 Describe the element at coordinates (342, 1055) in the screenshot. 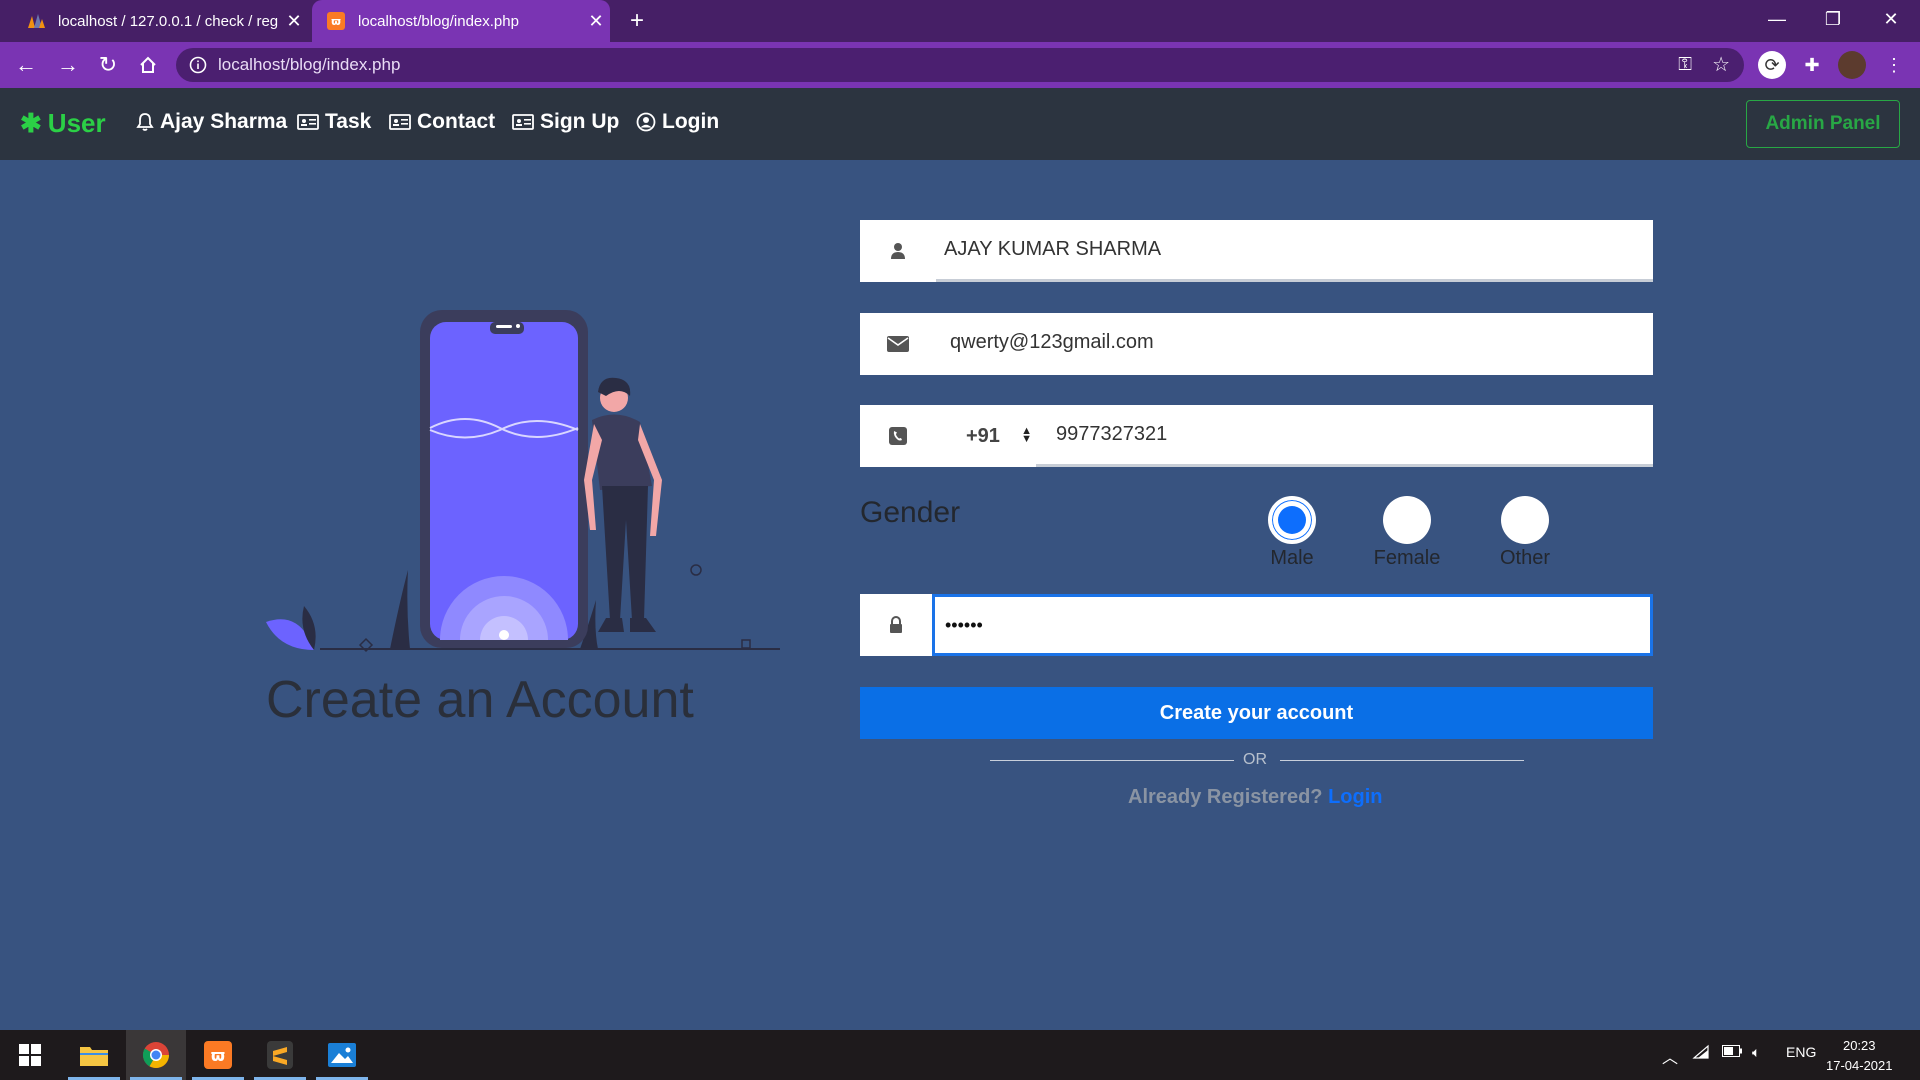

I see `photos-icon` at that location.